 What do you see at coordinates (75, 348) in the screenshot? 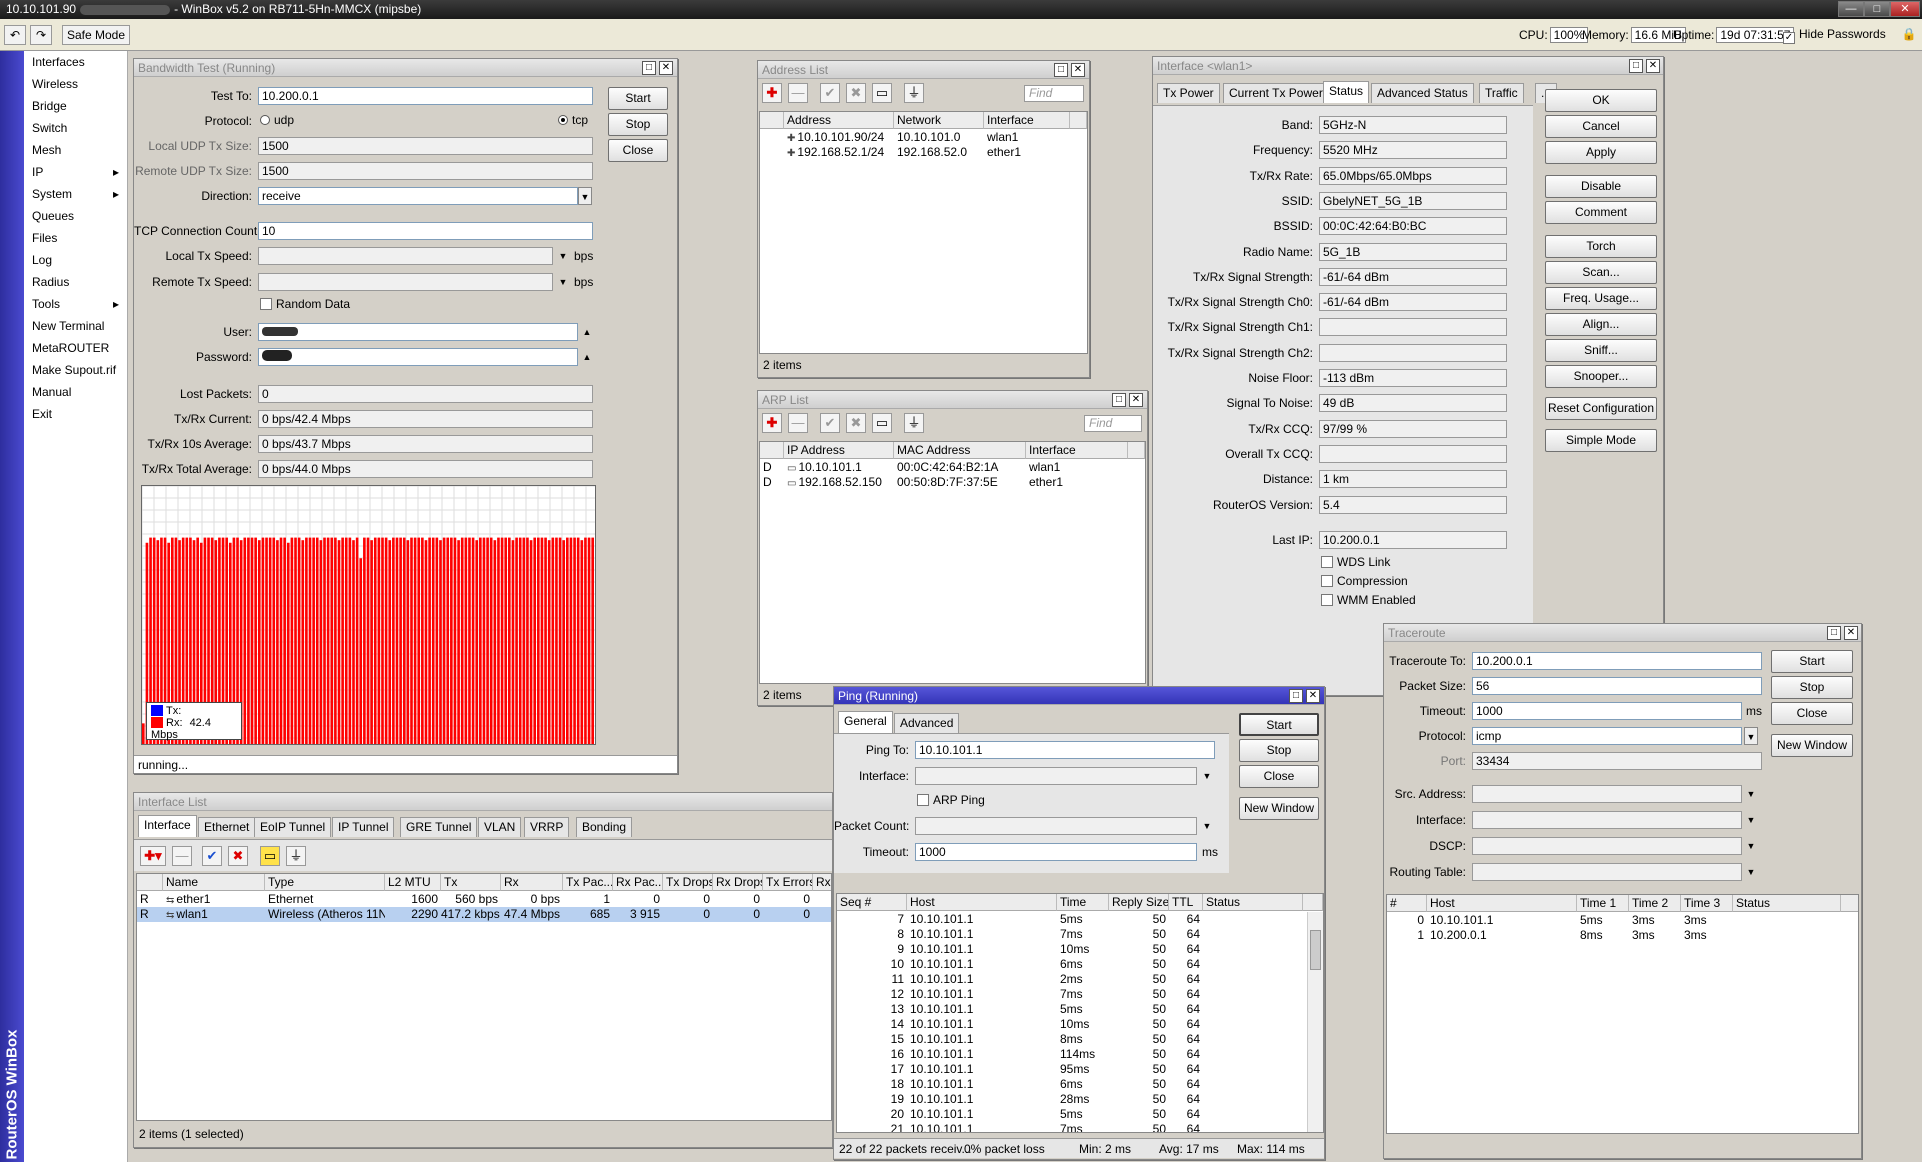
I see `menu-item-metarouter: MetaROUTER` at bounding box center [75, 348].